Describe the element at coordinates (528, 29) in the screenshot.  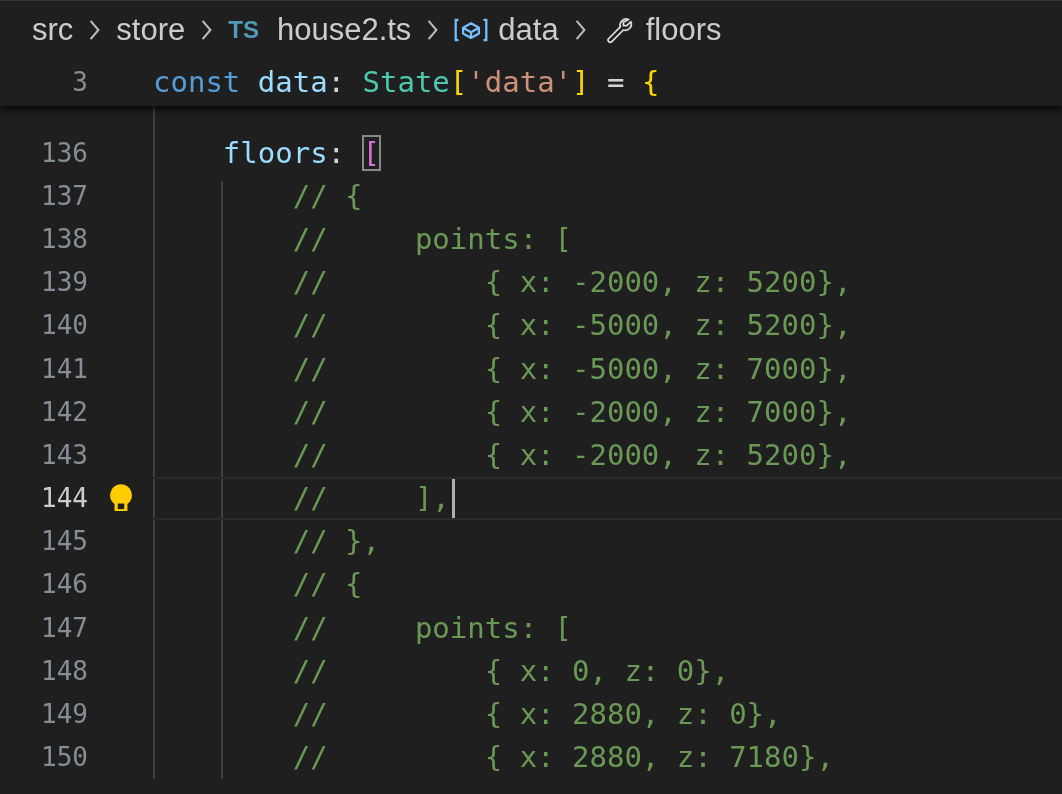
I see `breadcrumb-item: data` at that location.